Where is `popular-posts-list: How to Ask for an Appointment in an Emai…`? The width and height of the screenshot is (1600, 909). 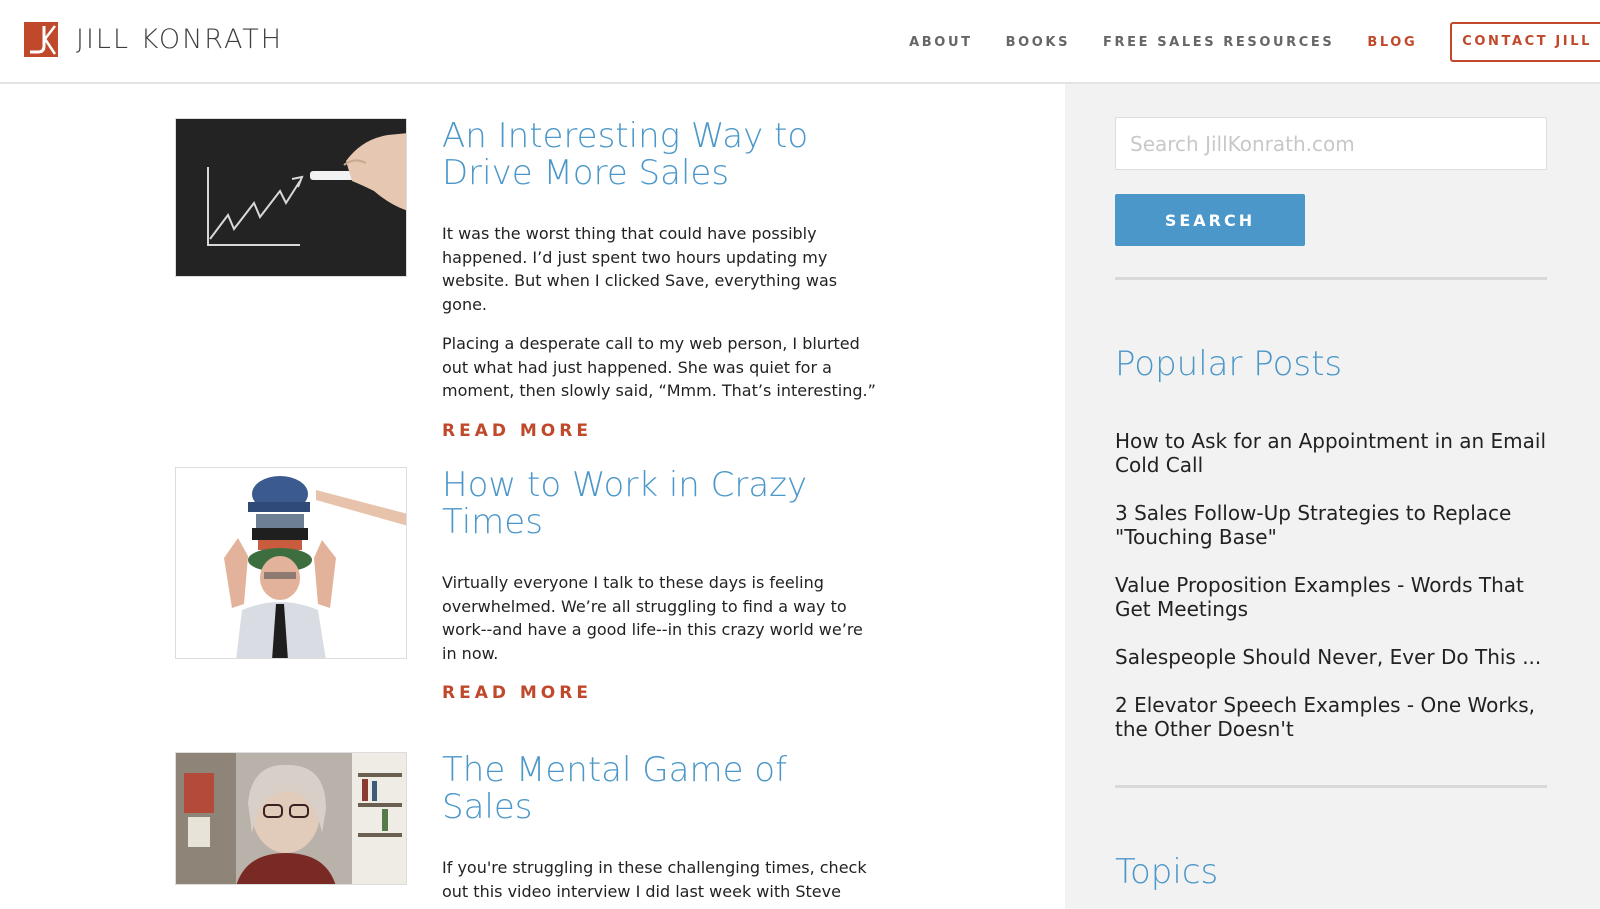 popular-posts-list: How to Ask for an Appointment in an Emai… is located at coordinates (1335, 597).